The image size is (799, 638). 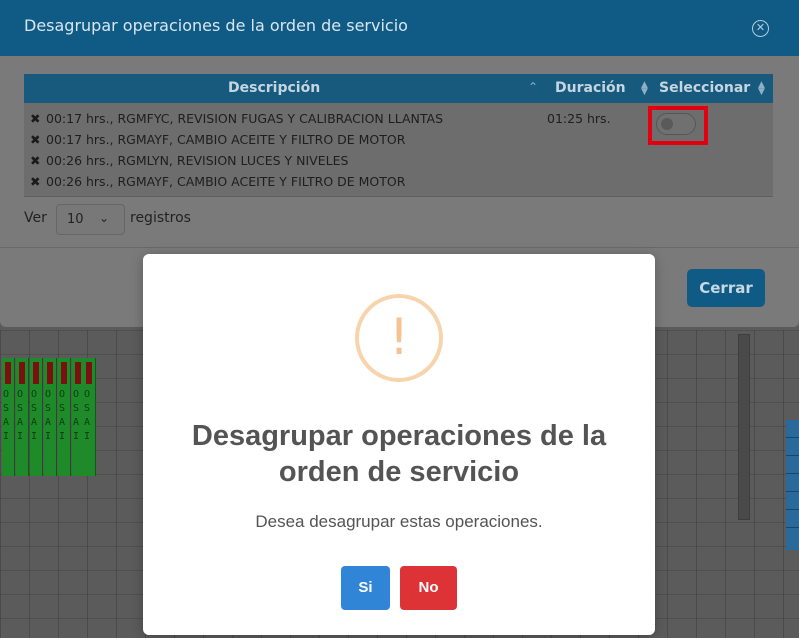 What do you see at coordinates (676, 124) in the screenshot?
I see `select-toggle` at bounding box center [676, 124].